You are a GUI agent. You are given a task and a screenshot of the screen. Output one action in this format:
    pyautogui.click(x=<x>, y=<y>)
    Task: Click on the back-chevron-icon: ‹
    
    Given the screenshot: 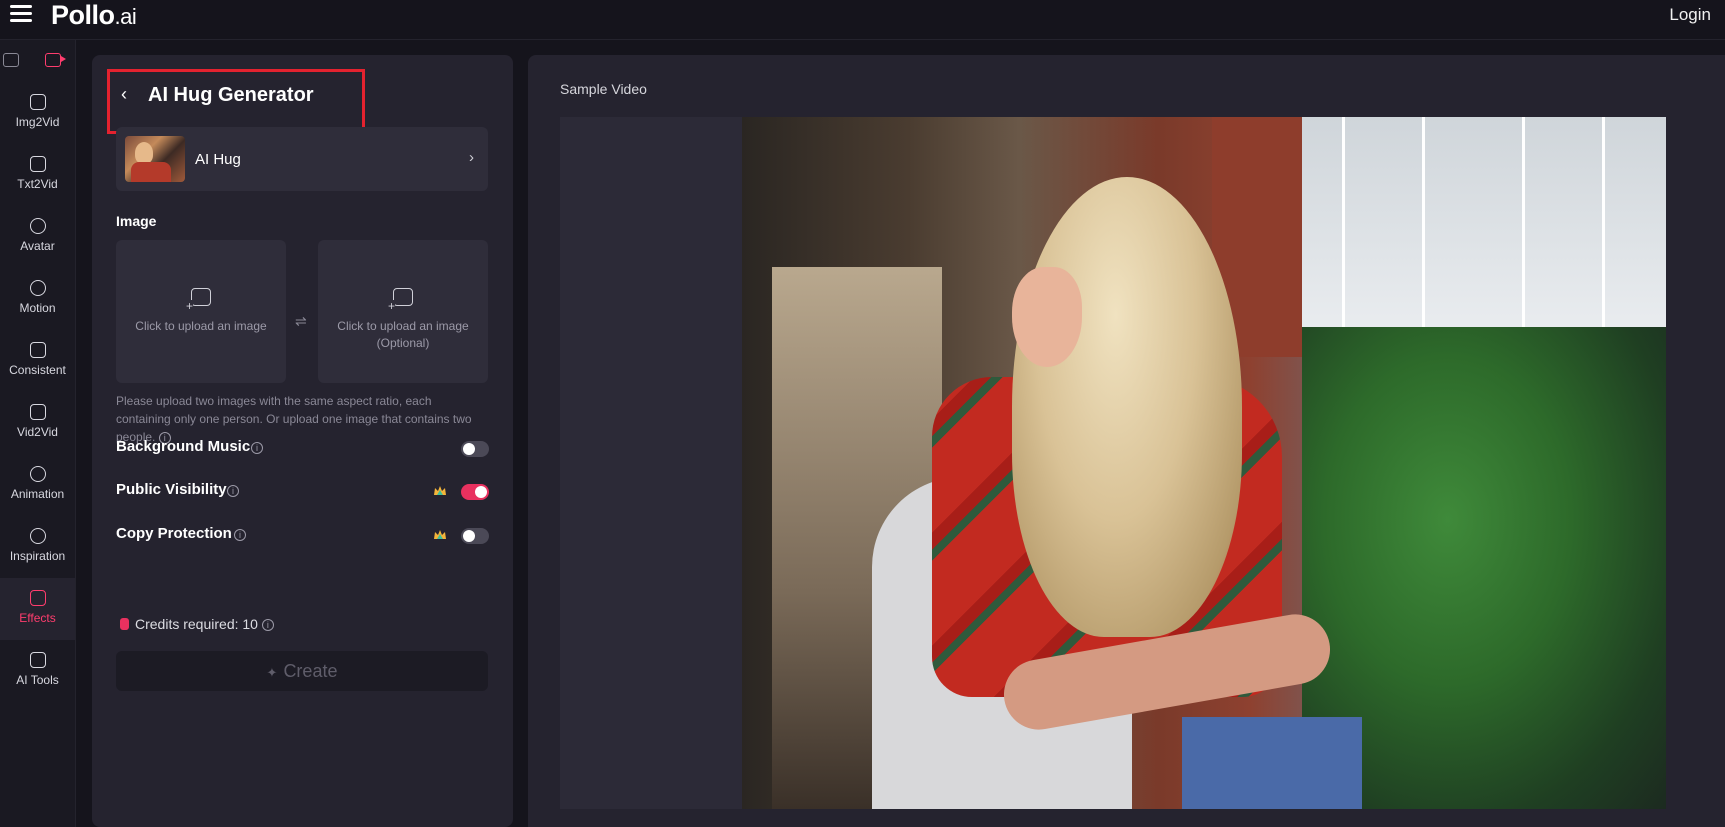 What is the action you would take?
    pyautogui.click(x=124, y=94)
    